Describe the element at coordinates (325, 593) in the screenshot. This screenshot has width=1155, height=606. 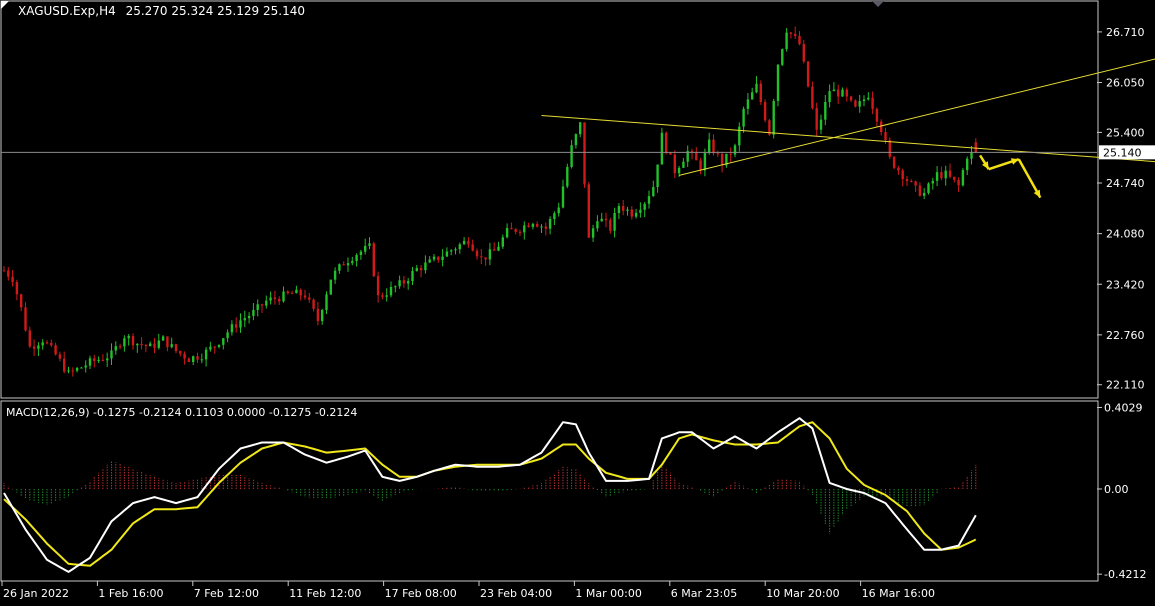
I see `time-axis-label: 11 Feb 12:00` at that location.